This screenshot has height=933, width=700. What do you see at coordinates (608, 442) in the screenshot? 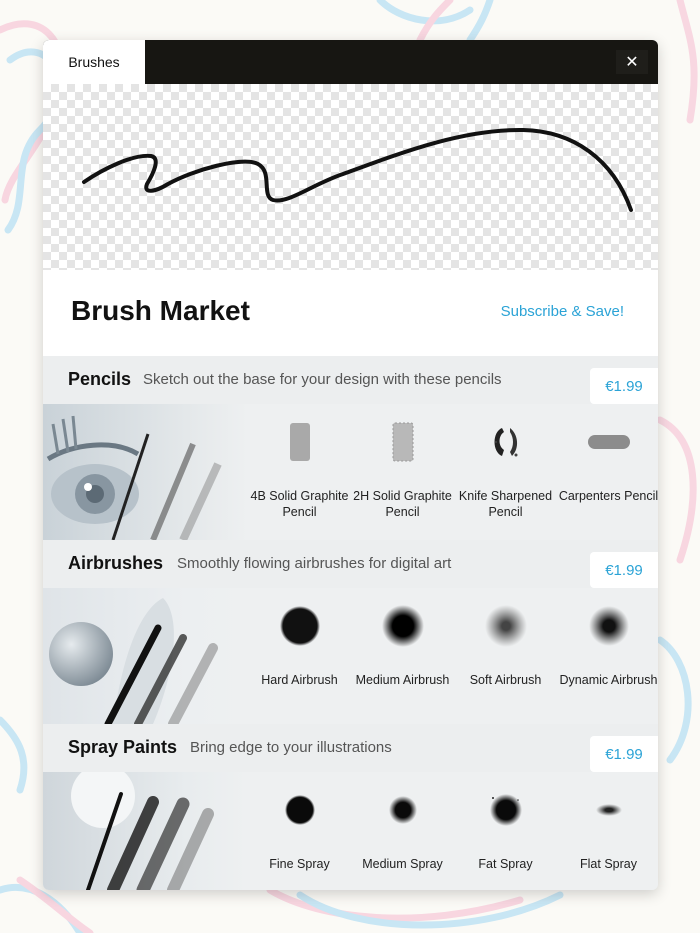
I see `carpenters-pencil-swatch` at bounding box center [608, 442].